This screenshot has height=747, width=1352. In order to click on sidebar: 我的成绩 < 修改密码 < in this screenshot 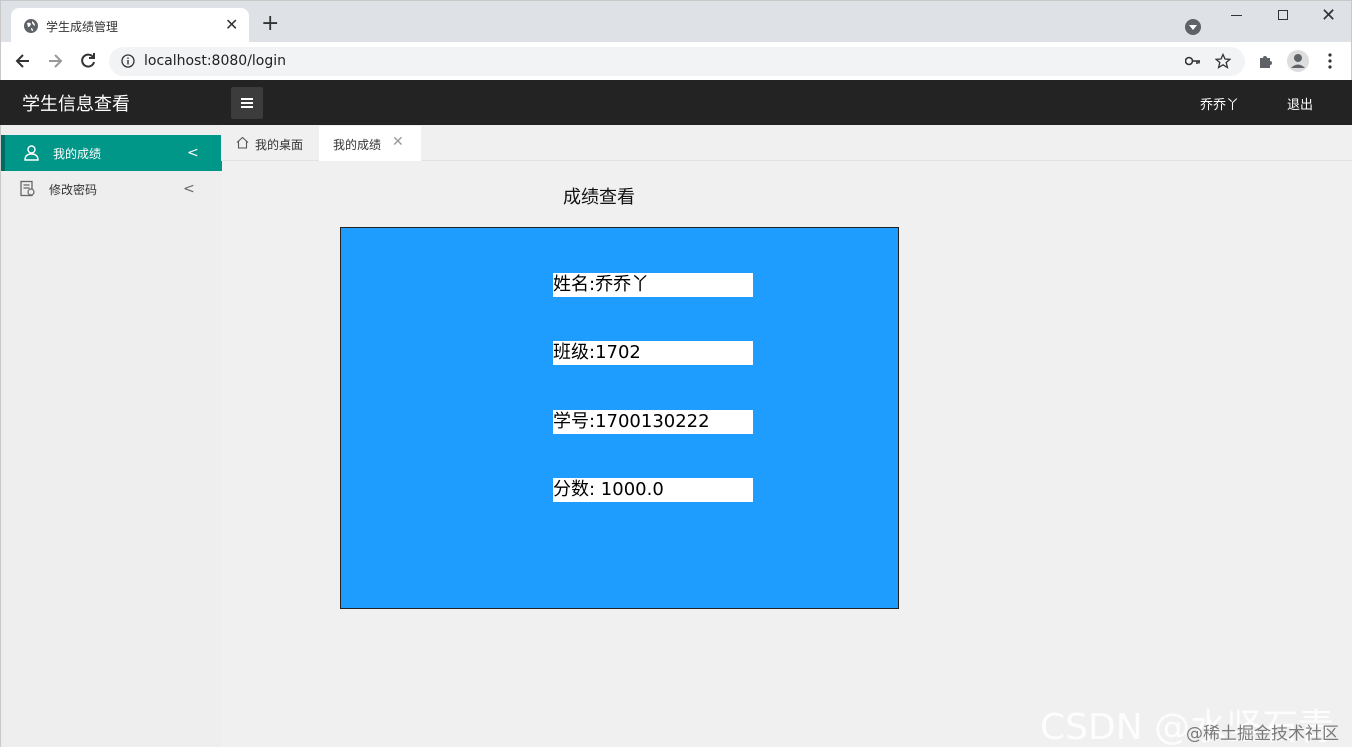, I will do `click(111, 436)`.